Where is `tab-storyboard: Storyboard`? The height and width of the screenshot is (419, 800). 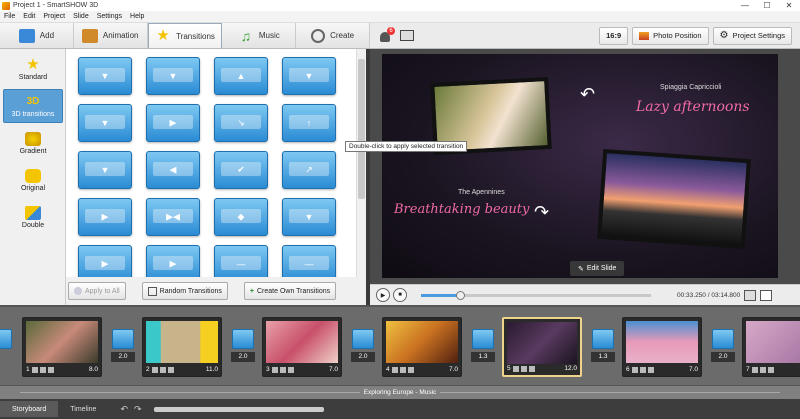 tab-storyboard: Storyboard is located at coordinates (29, 409).